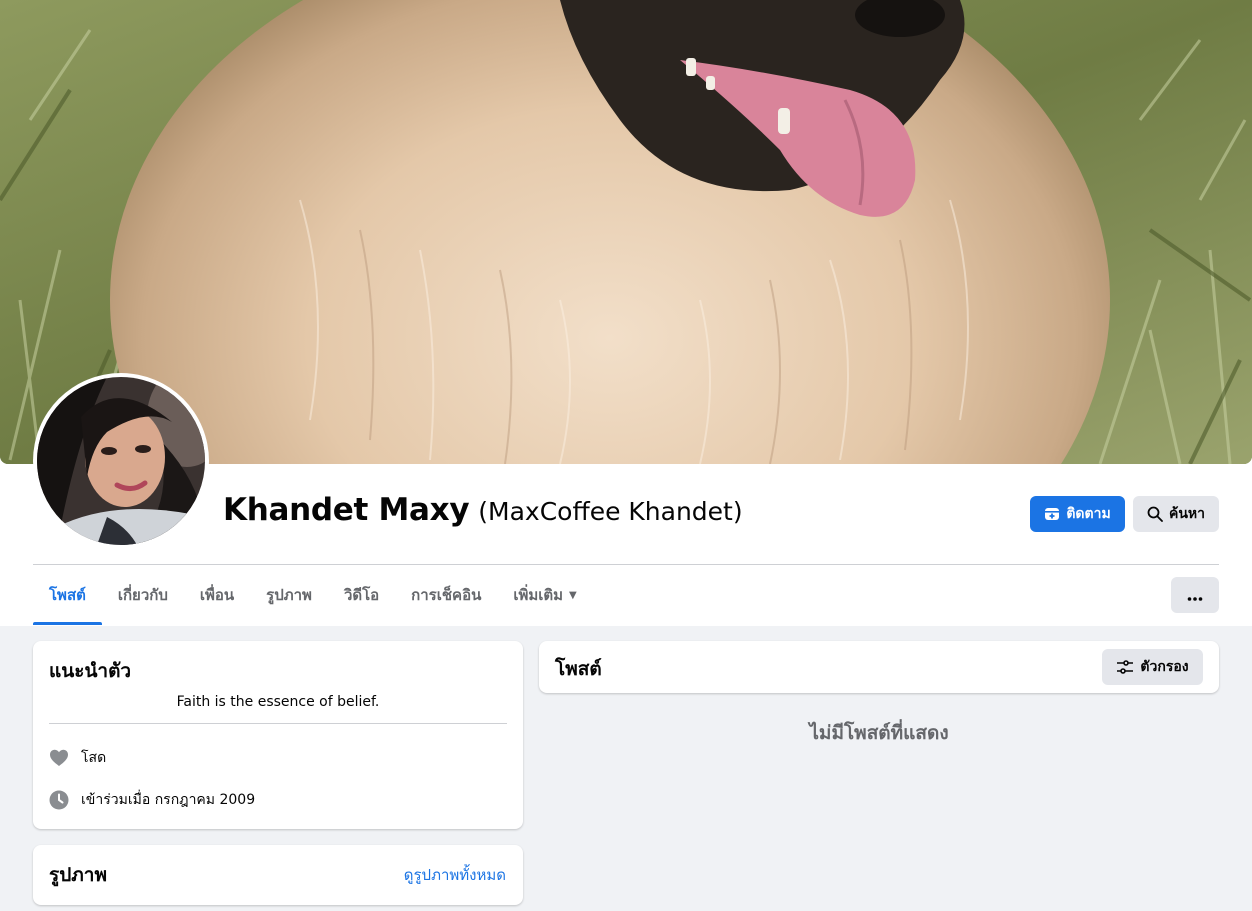 The height and width of the screenshot is (911, 1252). I want to click on follow-button: ติดตาม, so click(1077, 514).